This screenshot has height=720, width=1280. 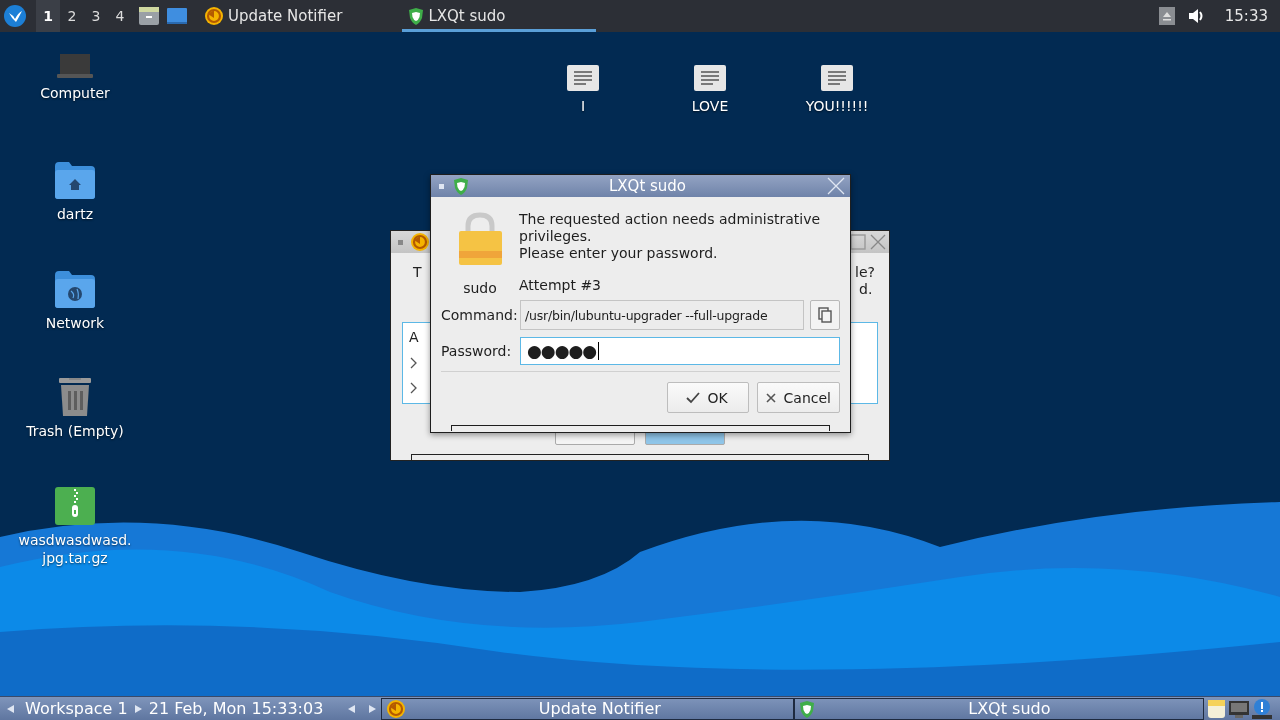 I want to click on password-field: ●●●●●, so click(x=680, y=351).